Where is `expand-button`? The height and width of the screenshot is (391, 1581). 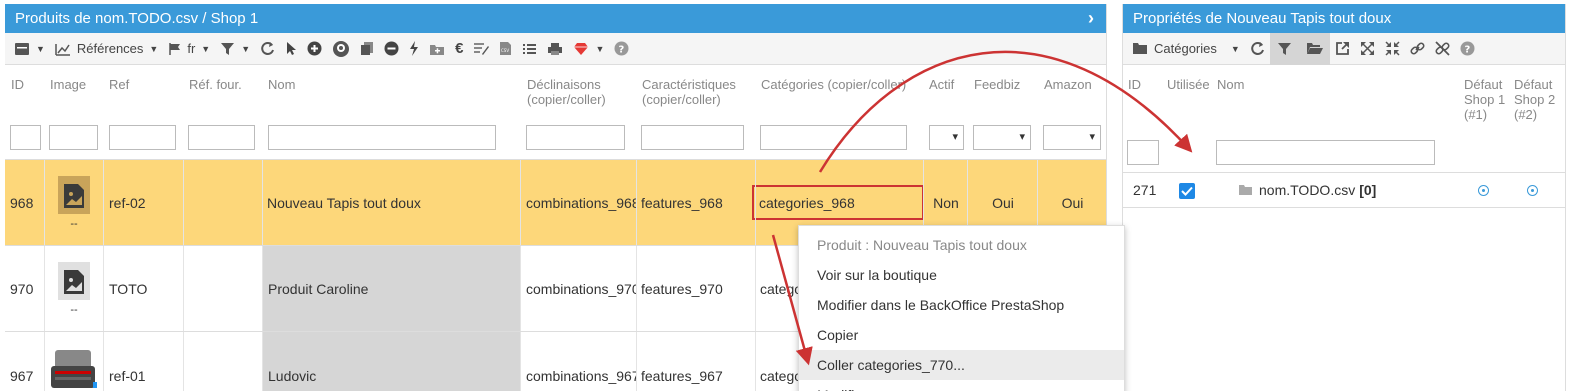 expand-button is located at coordinates (1367, 49).